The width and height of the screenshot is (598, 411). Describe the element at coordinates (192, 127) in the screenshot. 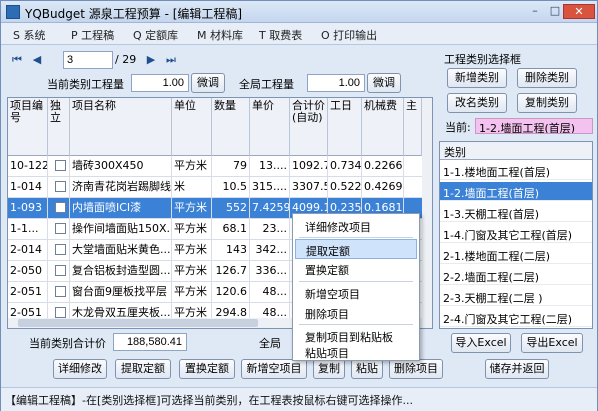

I see `col-unit: 单位` at that location.